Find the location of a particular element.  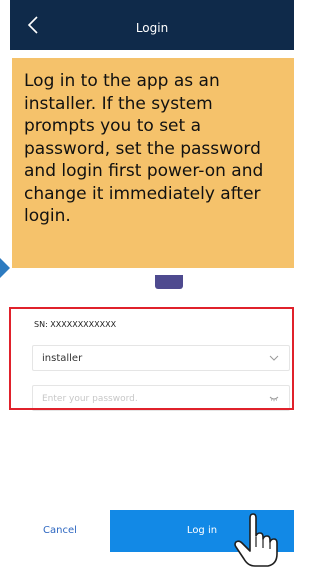

logo-tab is located at coordinates (169, 282).